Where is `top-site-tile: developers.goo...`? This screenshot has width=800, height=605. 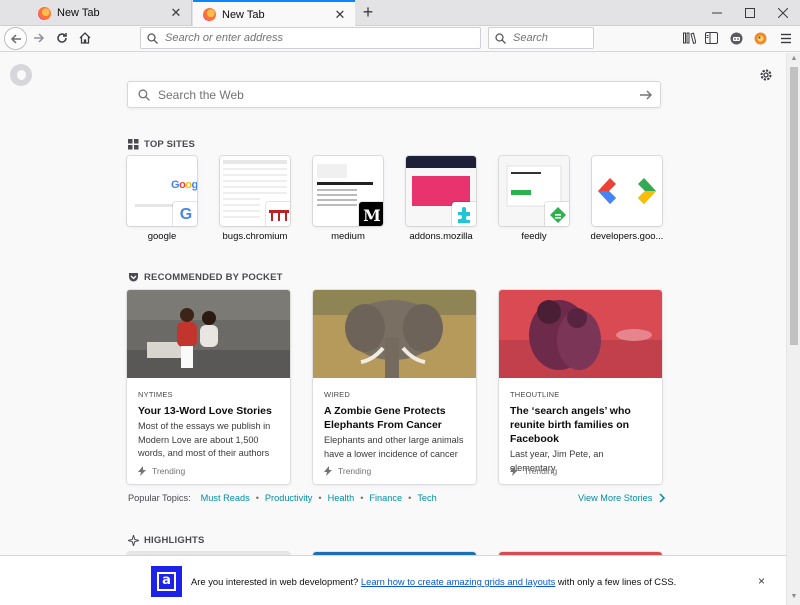
top-site-tile: developers.goo... is located at coordinates (627, 199).